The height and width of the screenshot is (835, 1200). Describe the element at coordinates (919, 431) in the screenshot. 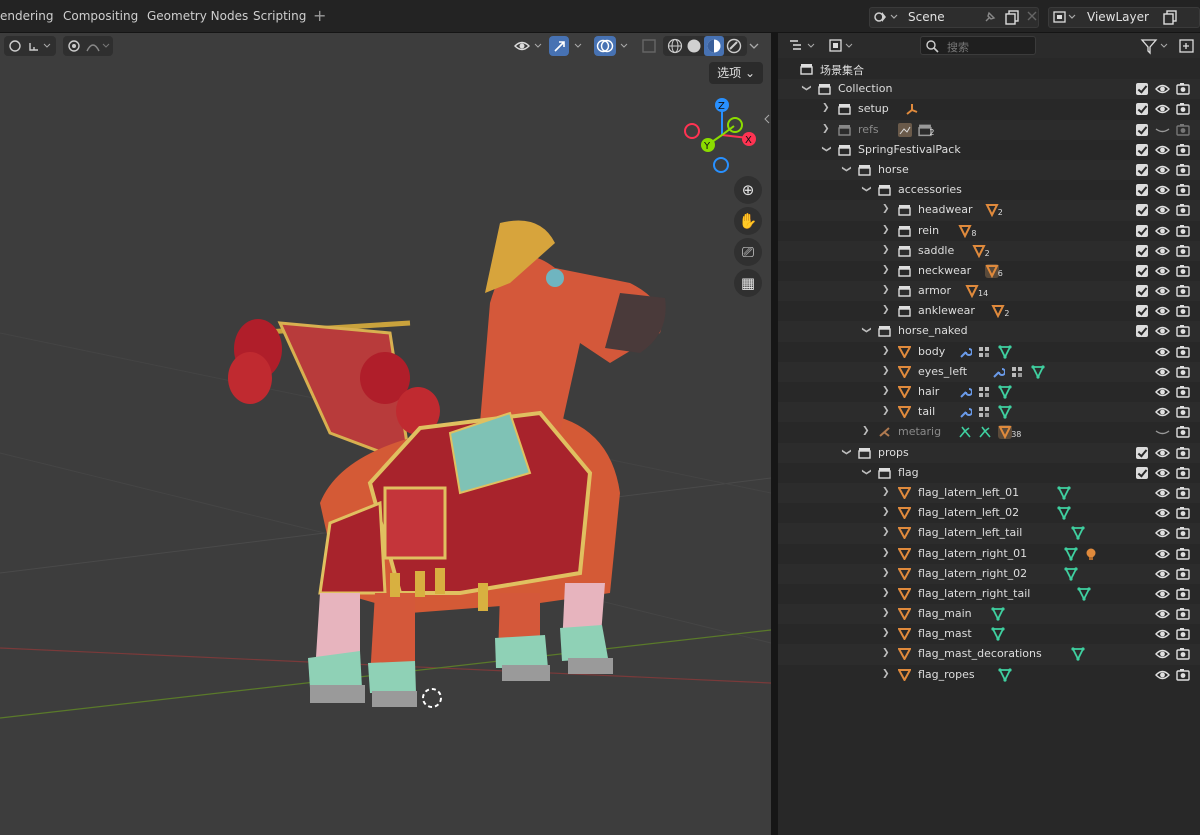

I see `row-label: metarig` at that location.